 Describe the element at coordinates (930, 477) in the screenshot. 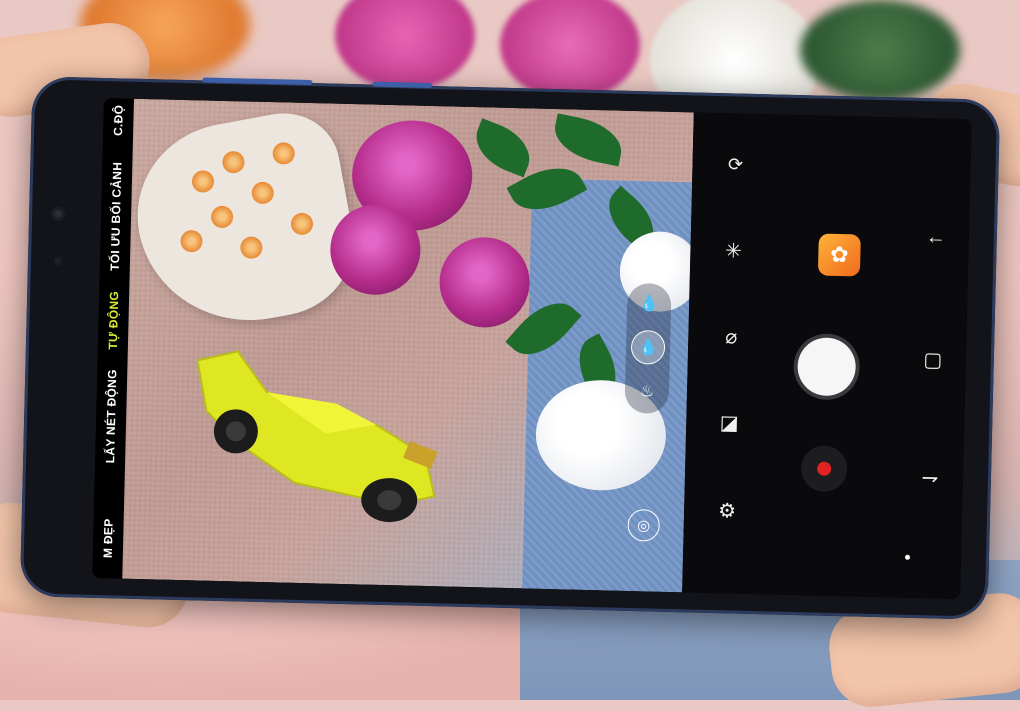

I see `nav-swap-icon: ⇁` at that location.